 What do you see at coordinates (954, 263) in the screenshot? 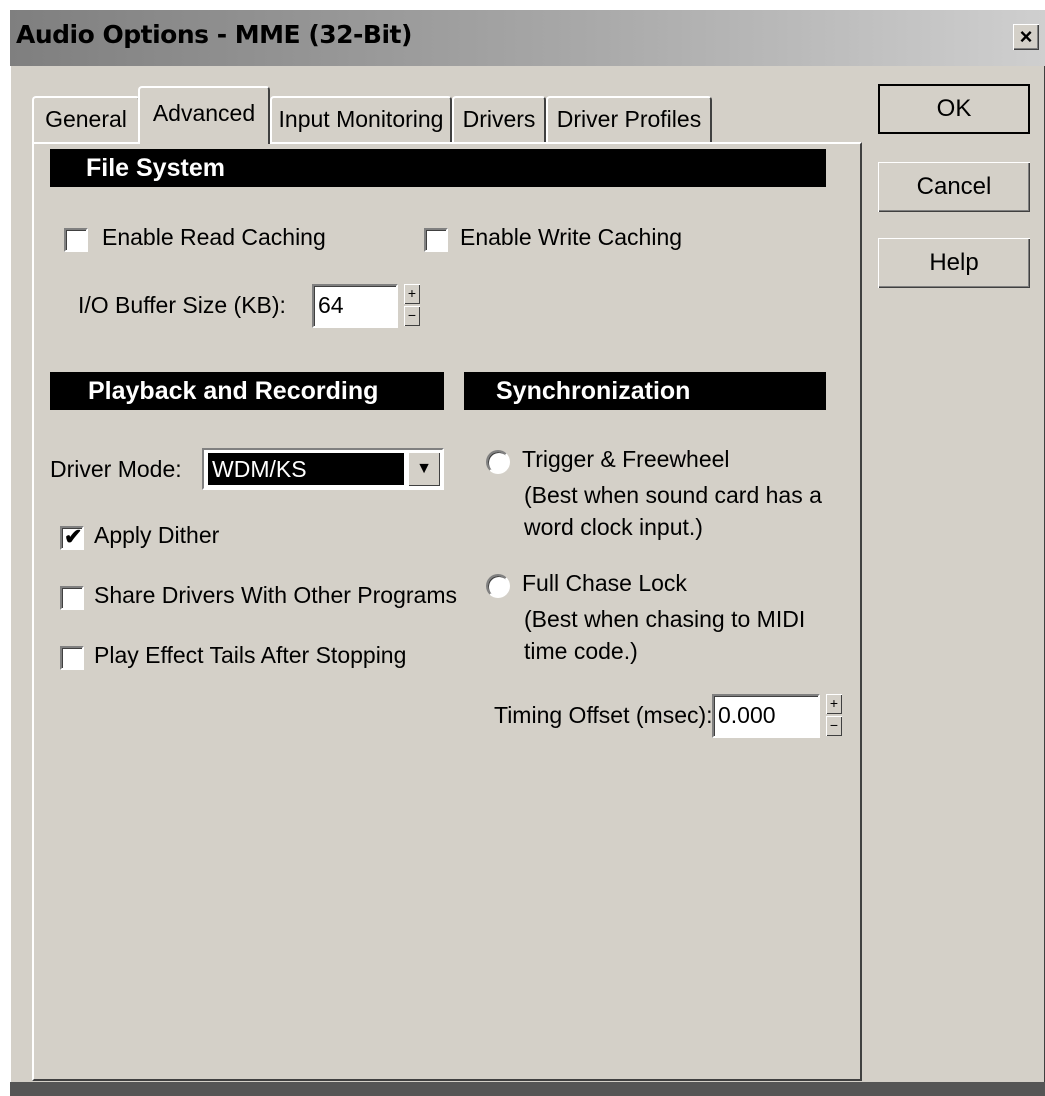
I see `help-button: Help` at bounding box center [954, 263].